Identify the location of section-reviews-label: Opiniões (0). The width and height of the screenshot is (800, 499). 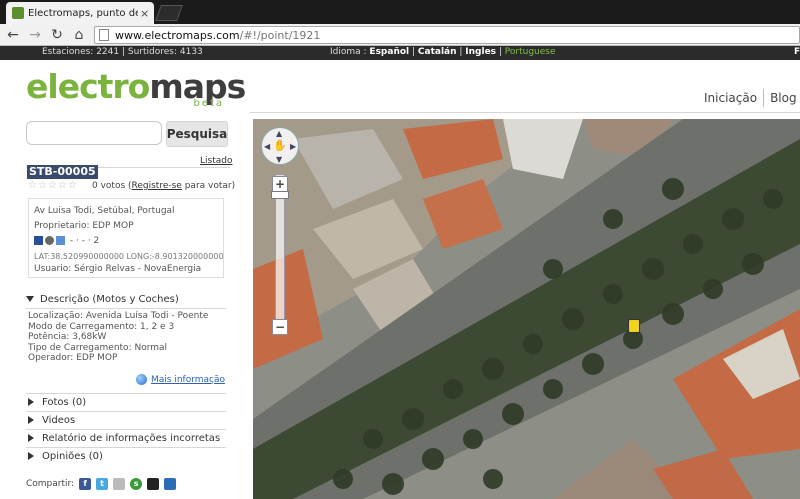
(72, 456).